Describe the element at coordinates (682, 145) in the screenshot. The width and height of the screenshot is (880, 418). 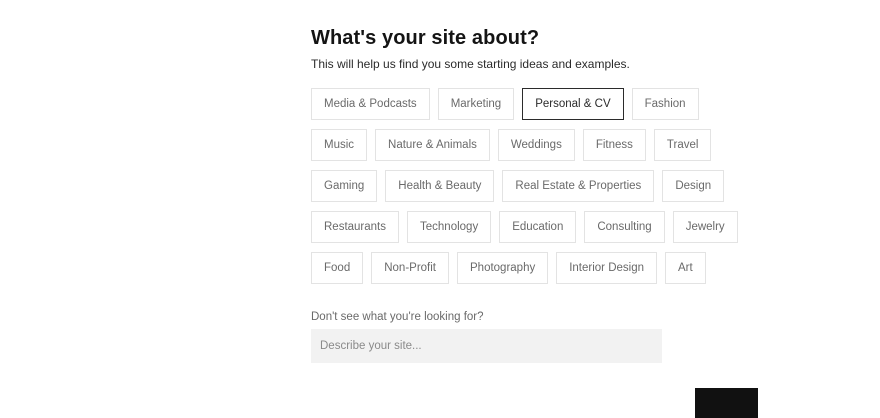
I see `category-chip-travel: Travel` at that location.